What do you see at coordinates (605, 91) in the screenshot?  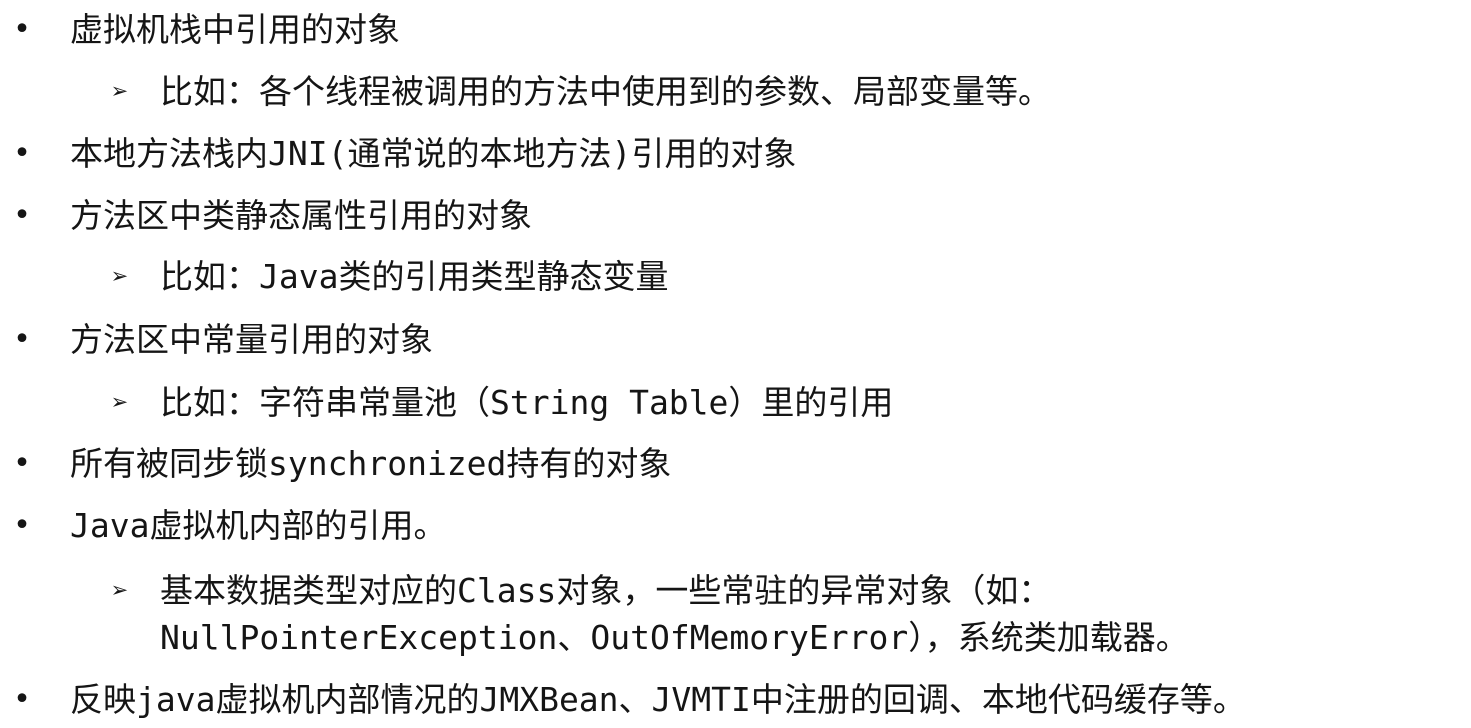 I see `sub-item-1-1: 比如：各个线程被调用的方法中使用到的参数、局部变量等。` at bounding box center [605, 91].